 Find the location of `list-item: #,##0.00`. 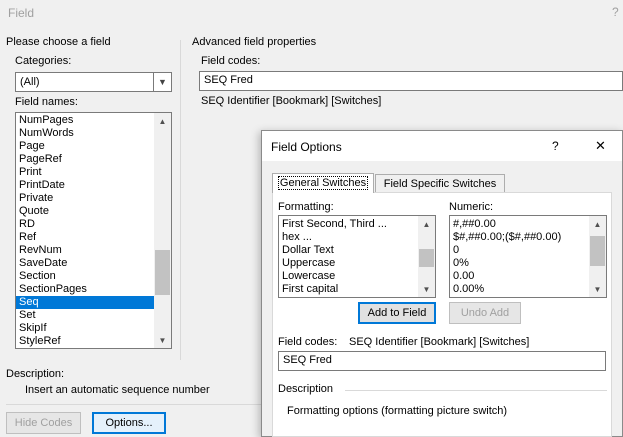

list-item: #,##0.00 is located at coordinates (528, 224).